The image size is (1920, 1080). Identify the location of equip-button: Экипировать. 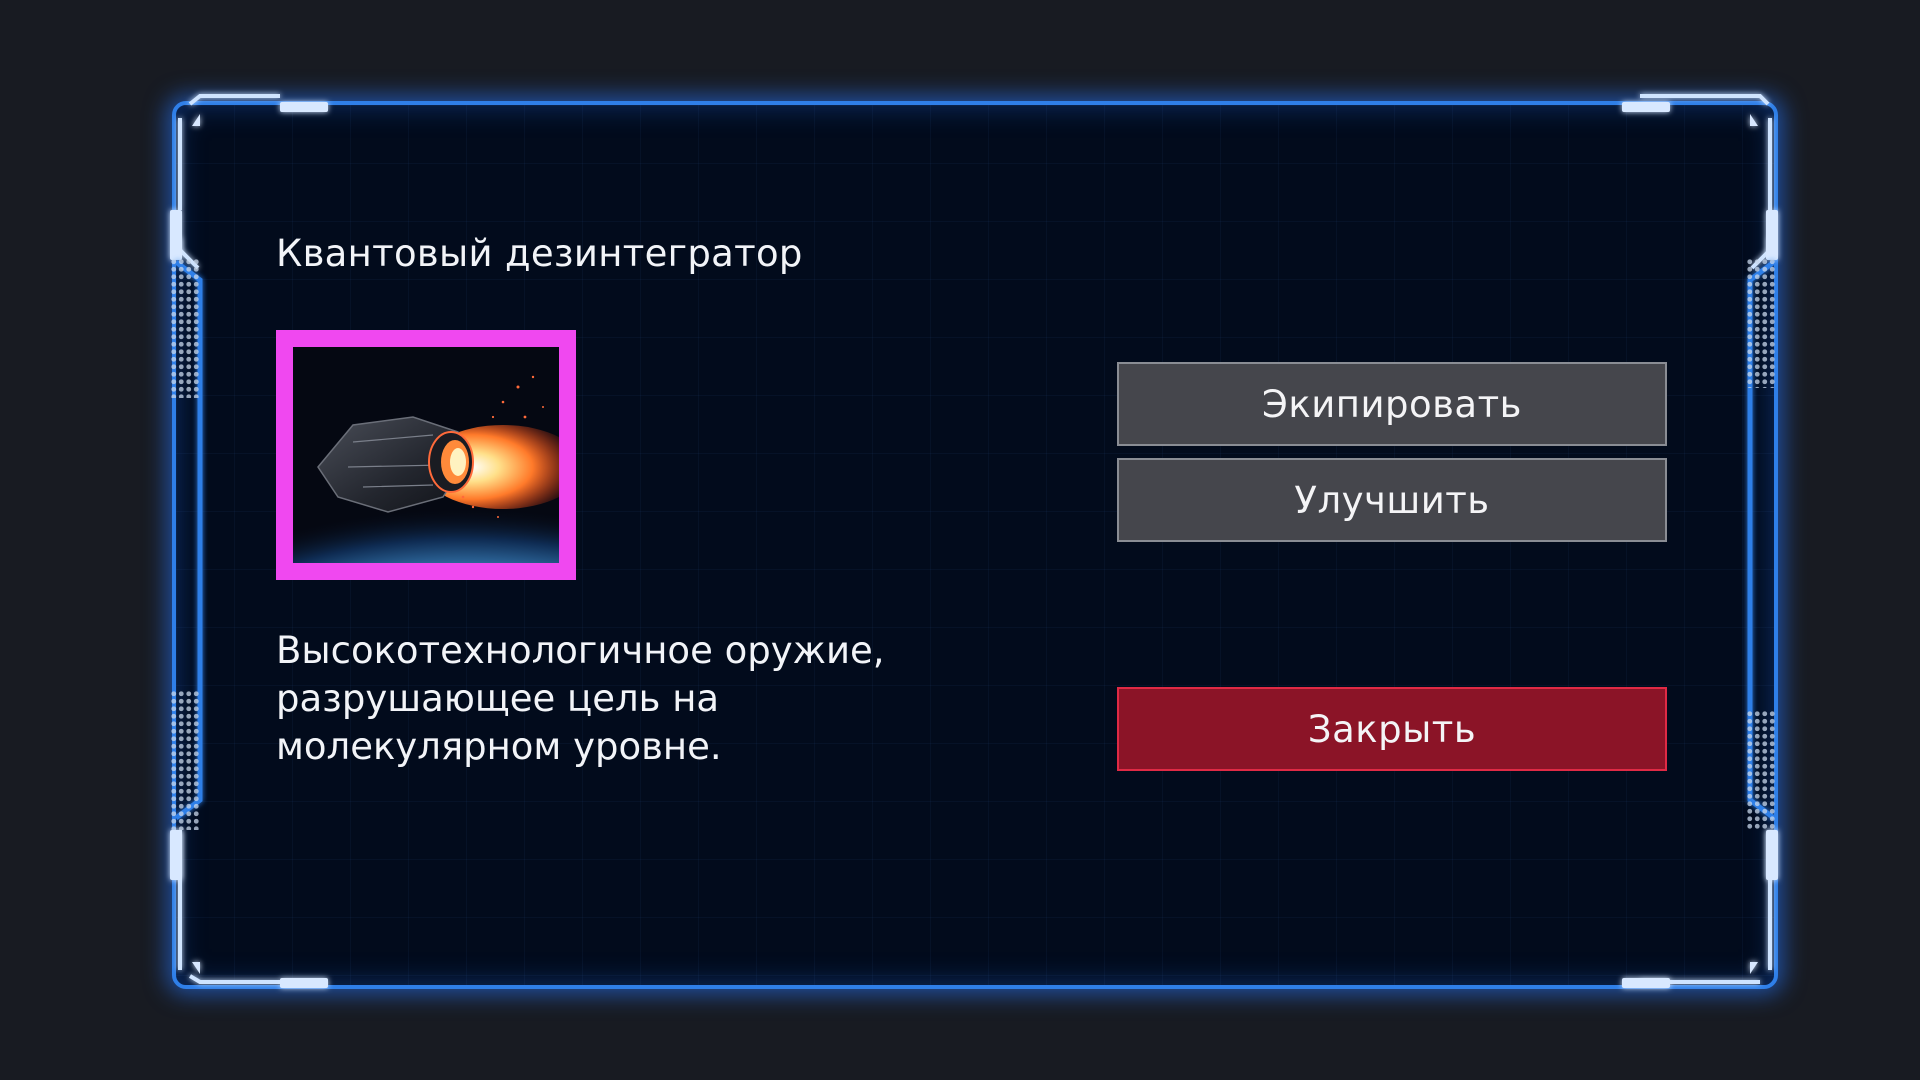
(1392, 404).